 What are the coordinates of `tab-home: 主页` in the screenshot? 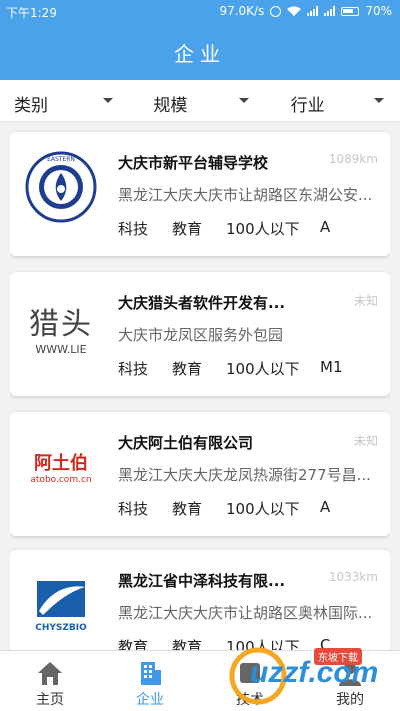 It's located at (50, 681).